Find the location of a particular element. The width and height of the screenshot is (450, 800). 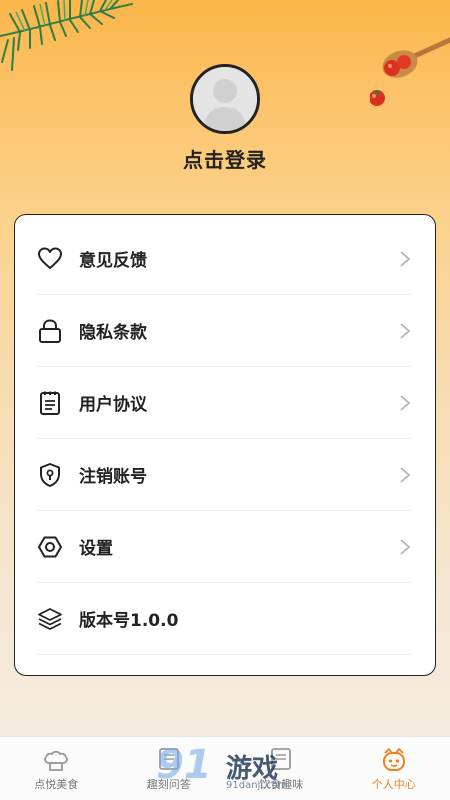

tab-quiz: 趣刻问答 is located at coordinates (169, 768).